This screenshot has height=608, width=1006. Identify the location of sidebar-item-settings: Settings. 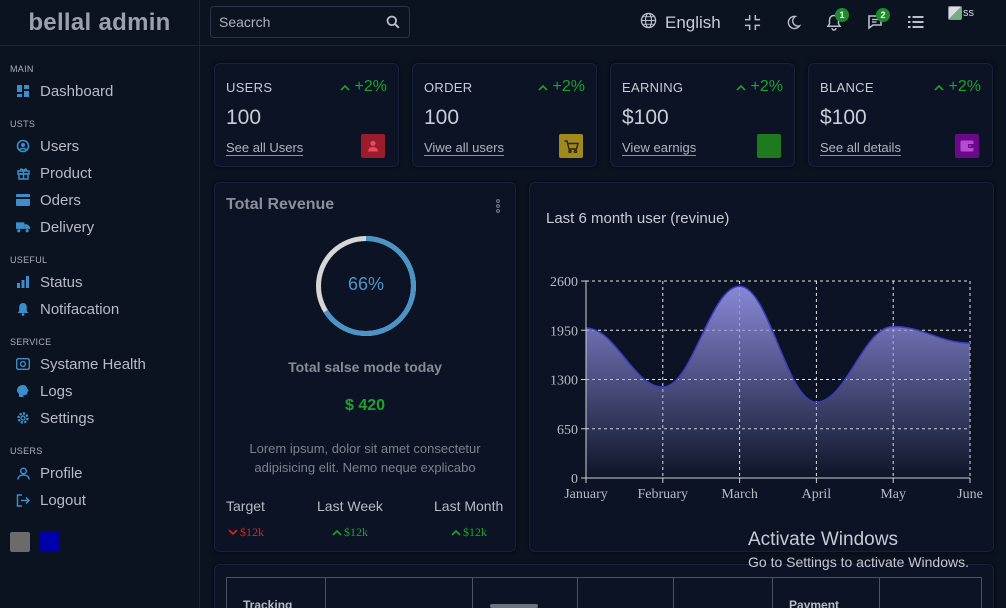
(55, 418).